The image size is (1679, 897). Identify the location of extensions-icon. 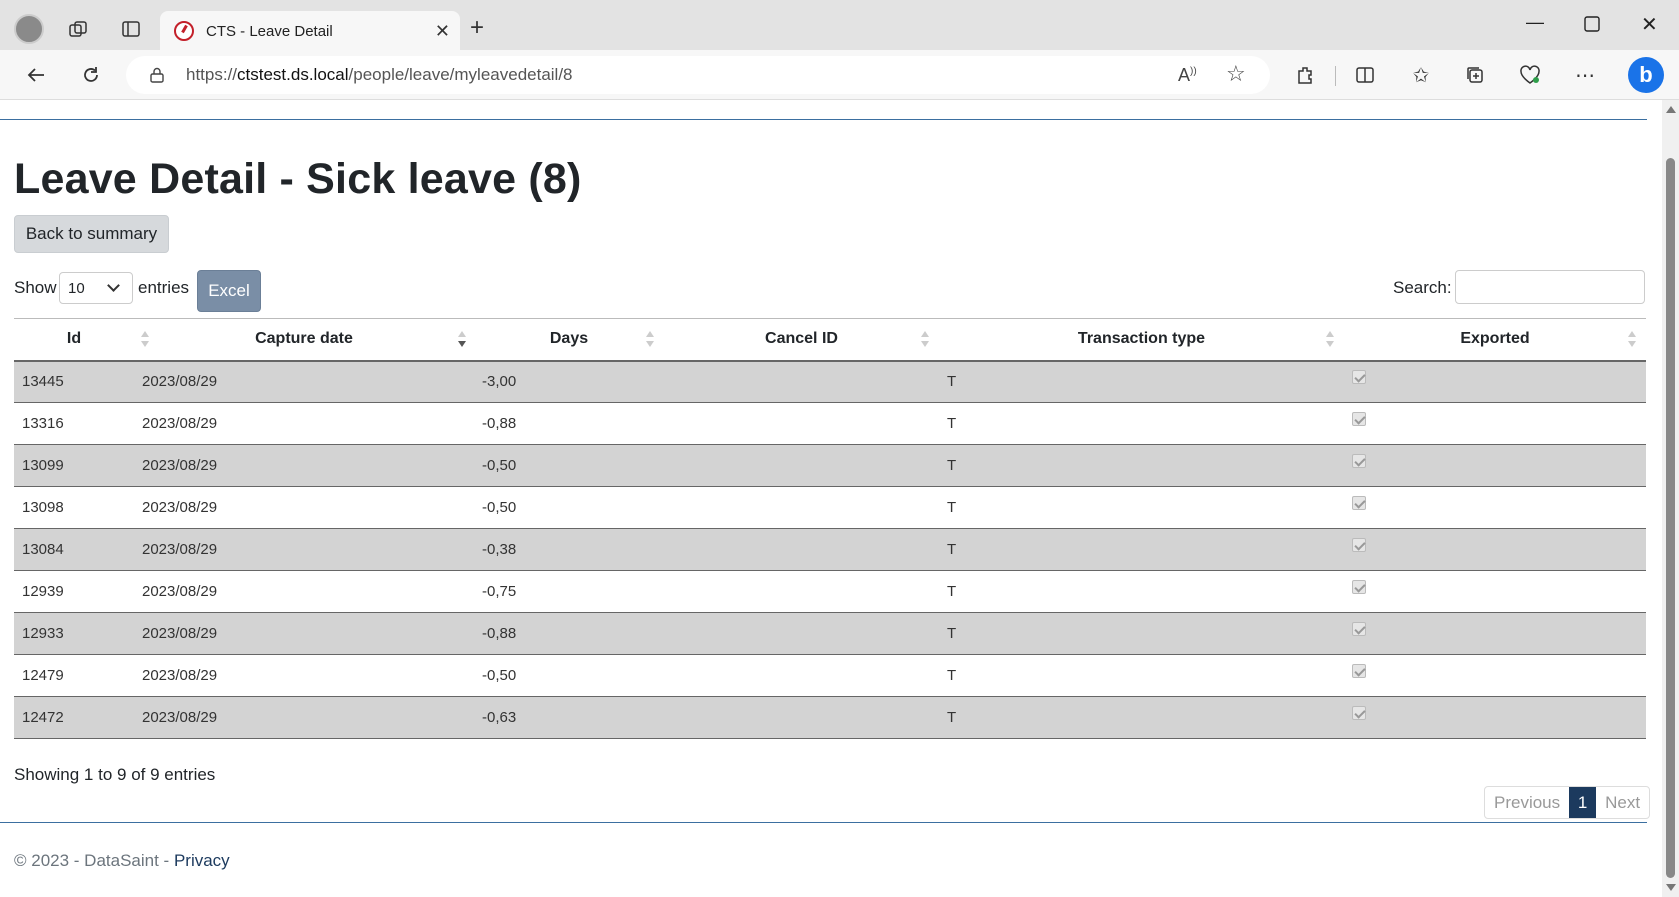
(1305, 75).